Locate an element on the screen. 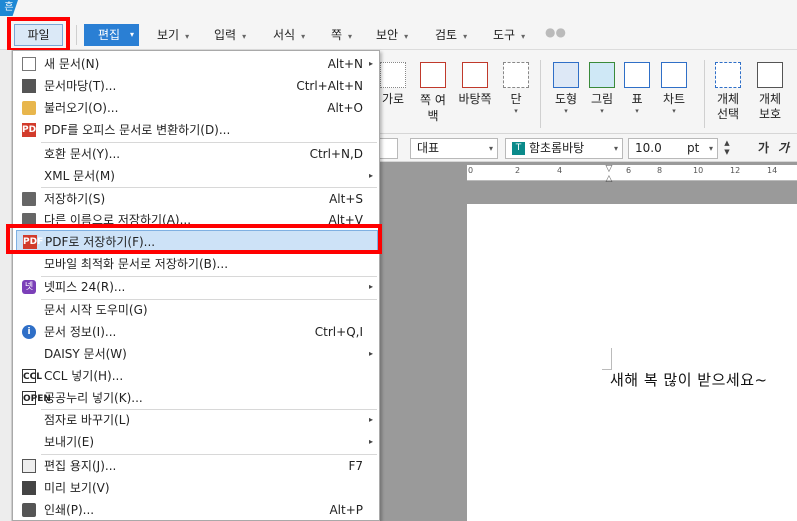 This screenshot has width=797, height=521. ruler-label: 0 is located at coordinates (471, 170).